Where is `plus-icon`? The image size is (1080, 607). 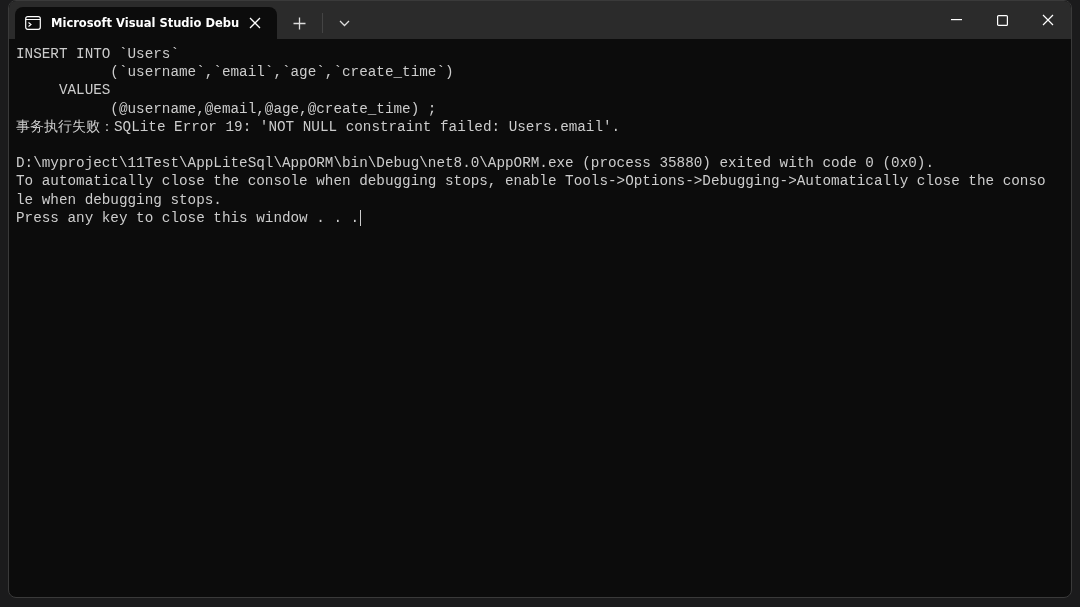
plus-icon is located at coordinates (300, 23).